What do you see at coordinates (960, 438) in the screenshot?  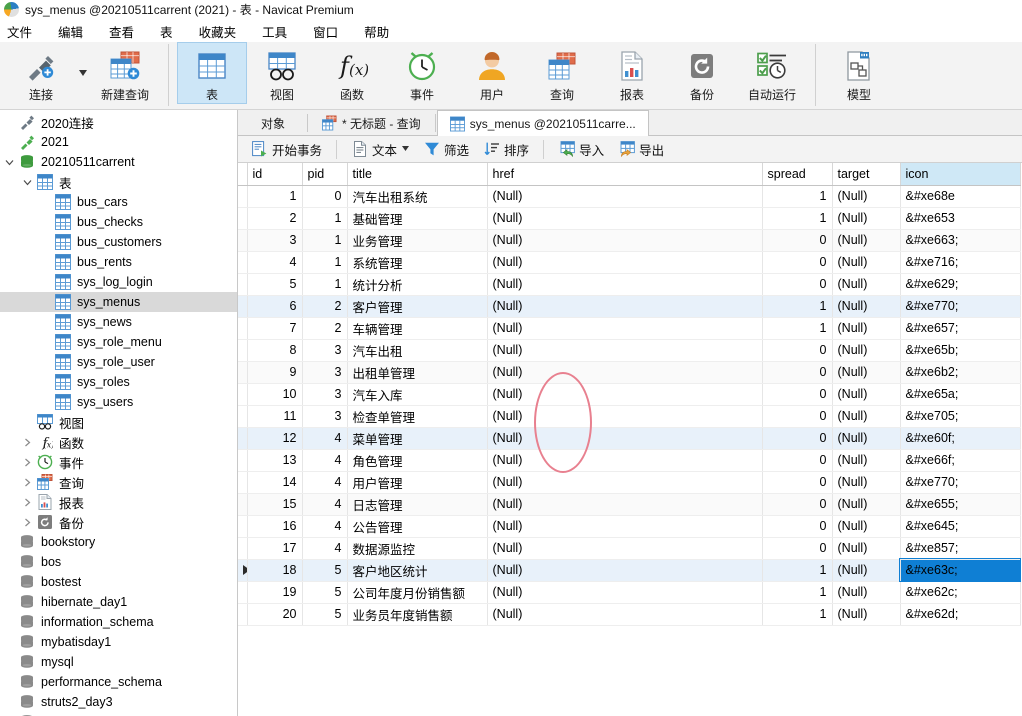 I see `cell-icon: &#xe60f;` at bounding box center [960, 438].